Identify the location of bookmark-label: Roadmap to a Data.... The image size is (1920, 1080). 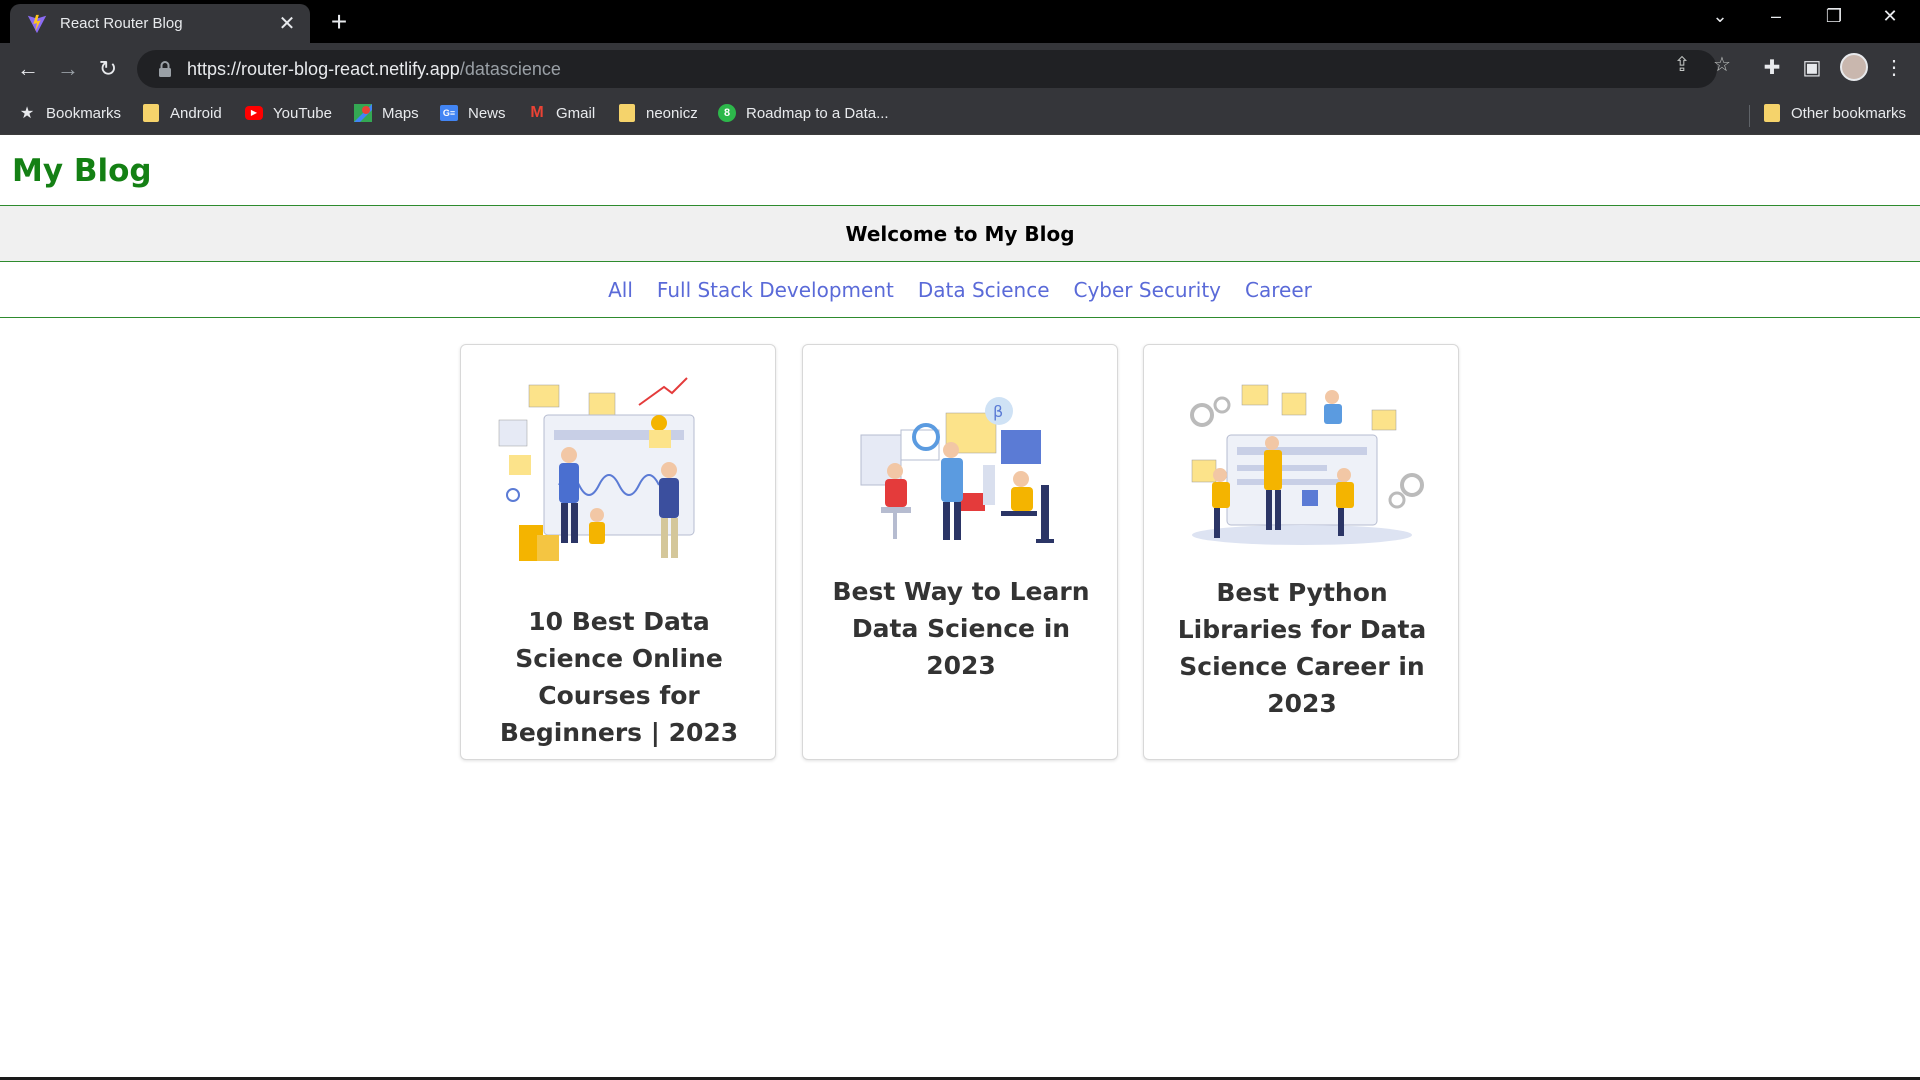
(817, 113).